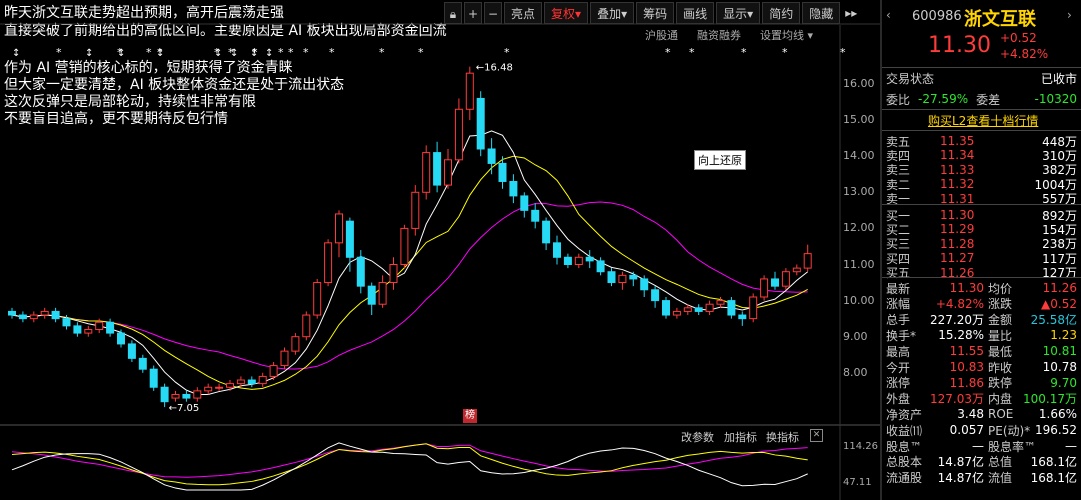 The width and height of the screenshot is (1081, 500). Describe the element at coordinates (966, 430) in the screenshot. I see `stat-value: 0.057` at that location.